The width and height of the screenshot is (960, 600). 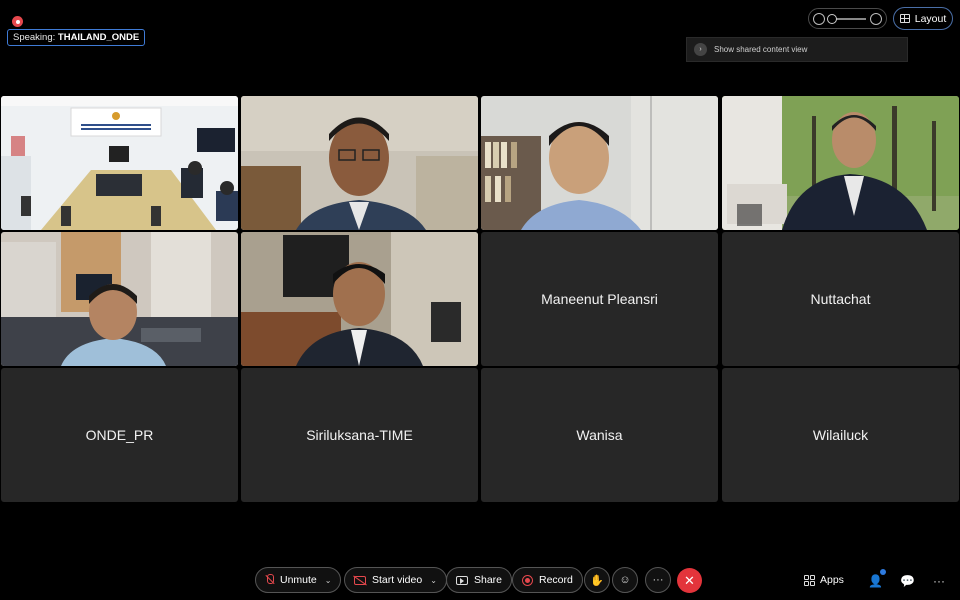 I want to click on speaking-indicator: Speaking: THAILAND_ONDE, so click(x=76, y=37).